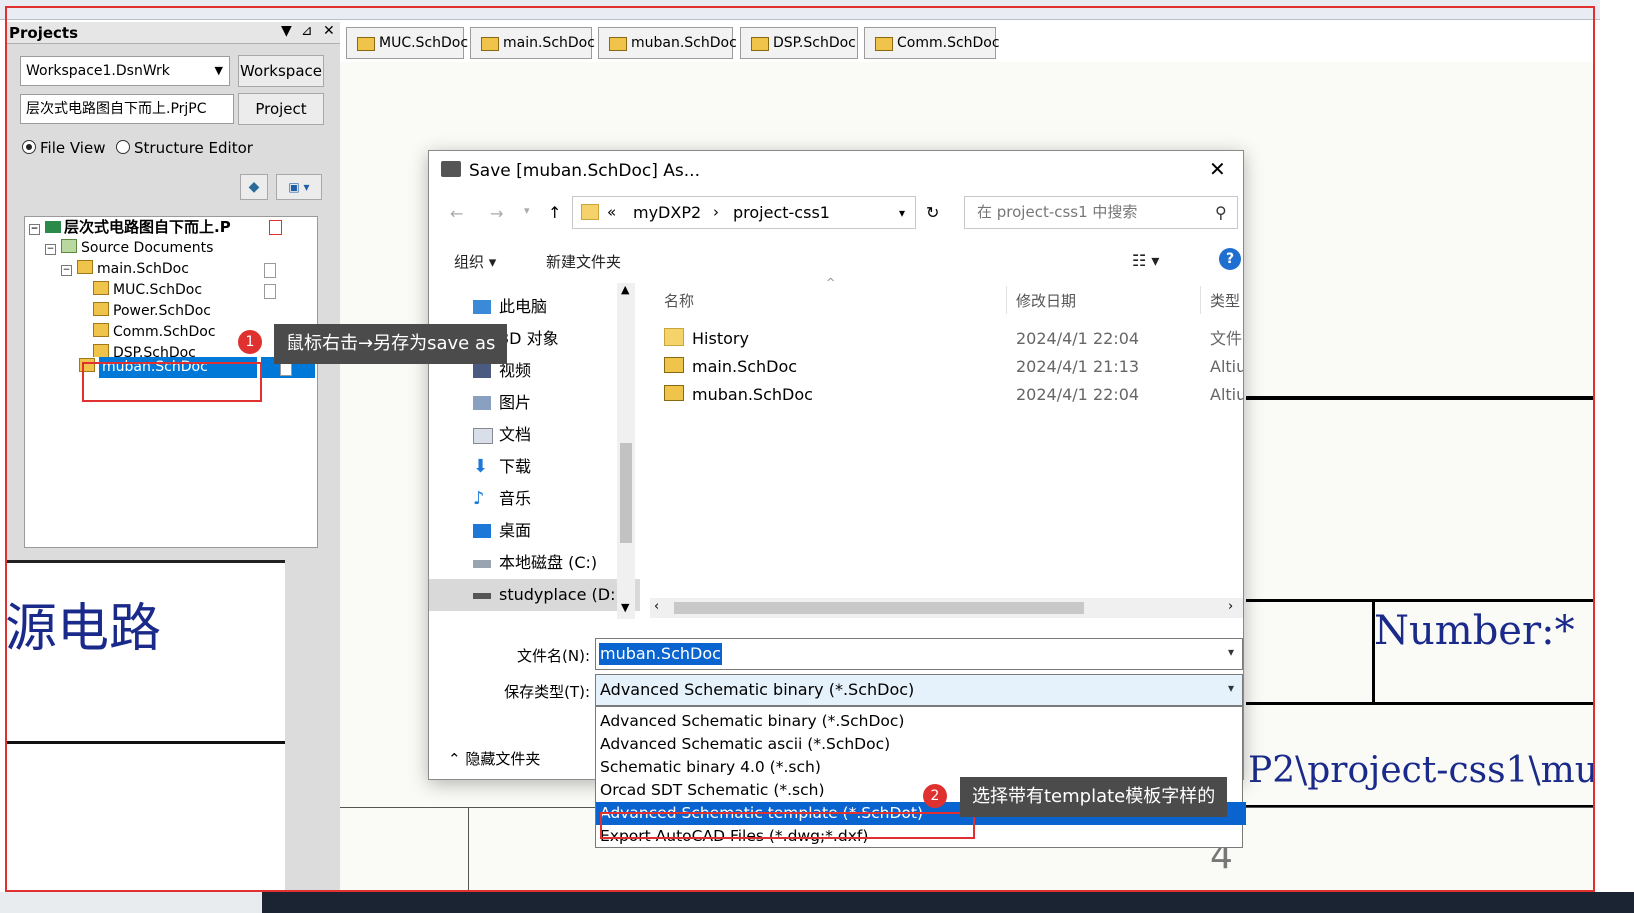 The height and width of the screenshot is (913, 1634). Describe the element at coordinates (674, 337) in the screenshot. I see `folder-icon` at that location.